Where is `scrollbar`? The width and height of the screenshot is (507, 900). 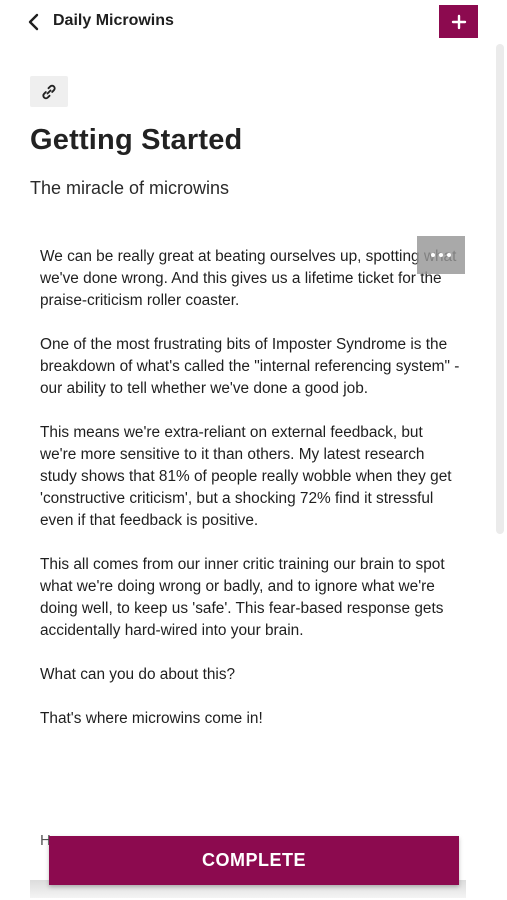
scrollbar is located at coordinates (500, 289).